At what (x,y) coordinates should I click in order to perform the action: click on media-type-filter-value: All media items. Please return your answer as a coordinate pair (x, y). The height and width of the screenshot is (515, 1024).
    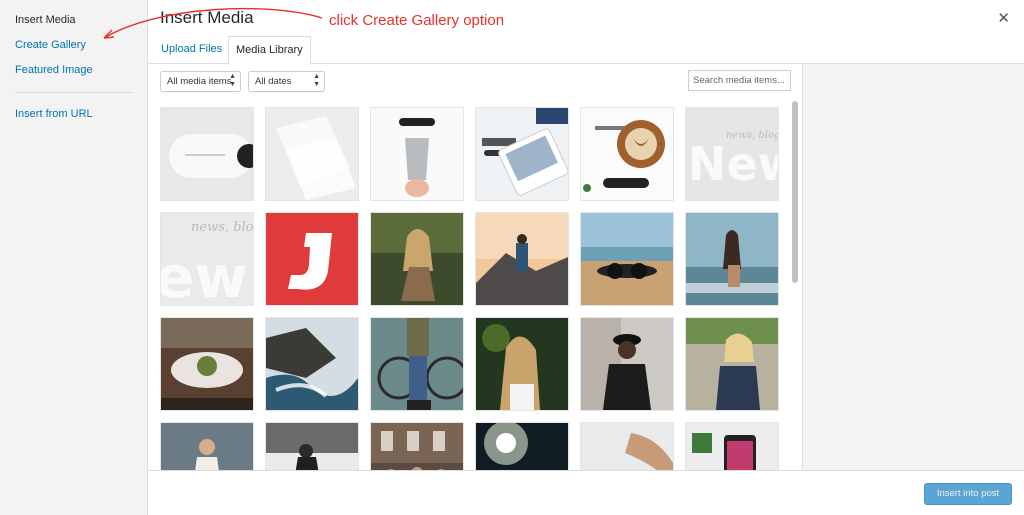
    Looking at the image, I should click on (199, 81).